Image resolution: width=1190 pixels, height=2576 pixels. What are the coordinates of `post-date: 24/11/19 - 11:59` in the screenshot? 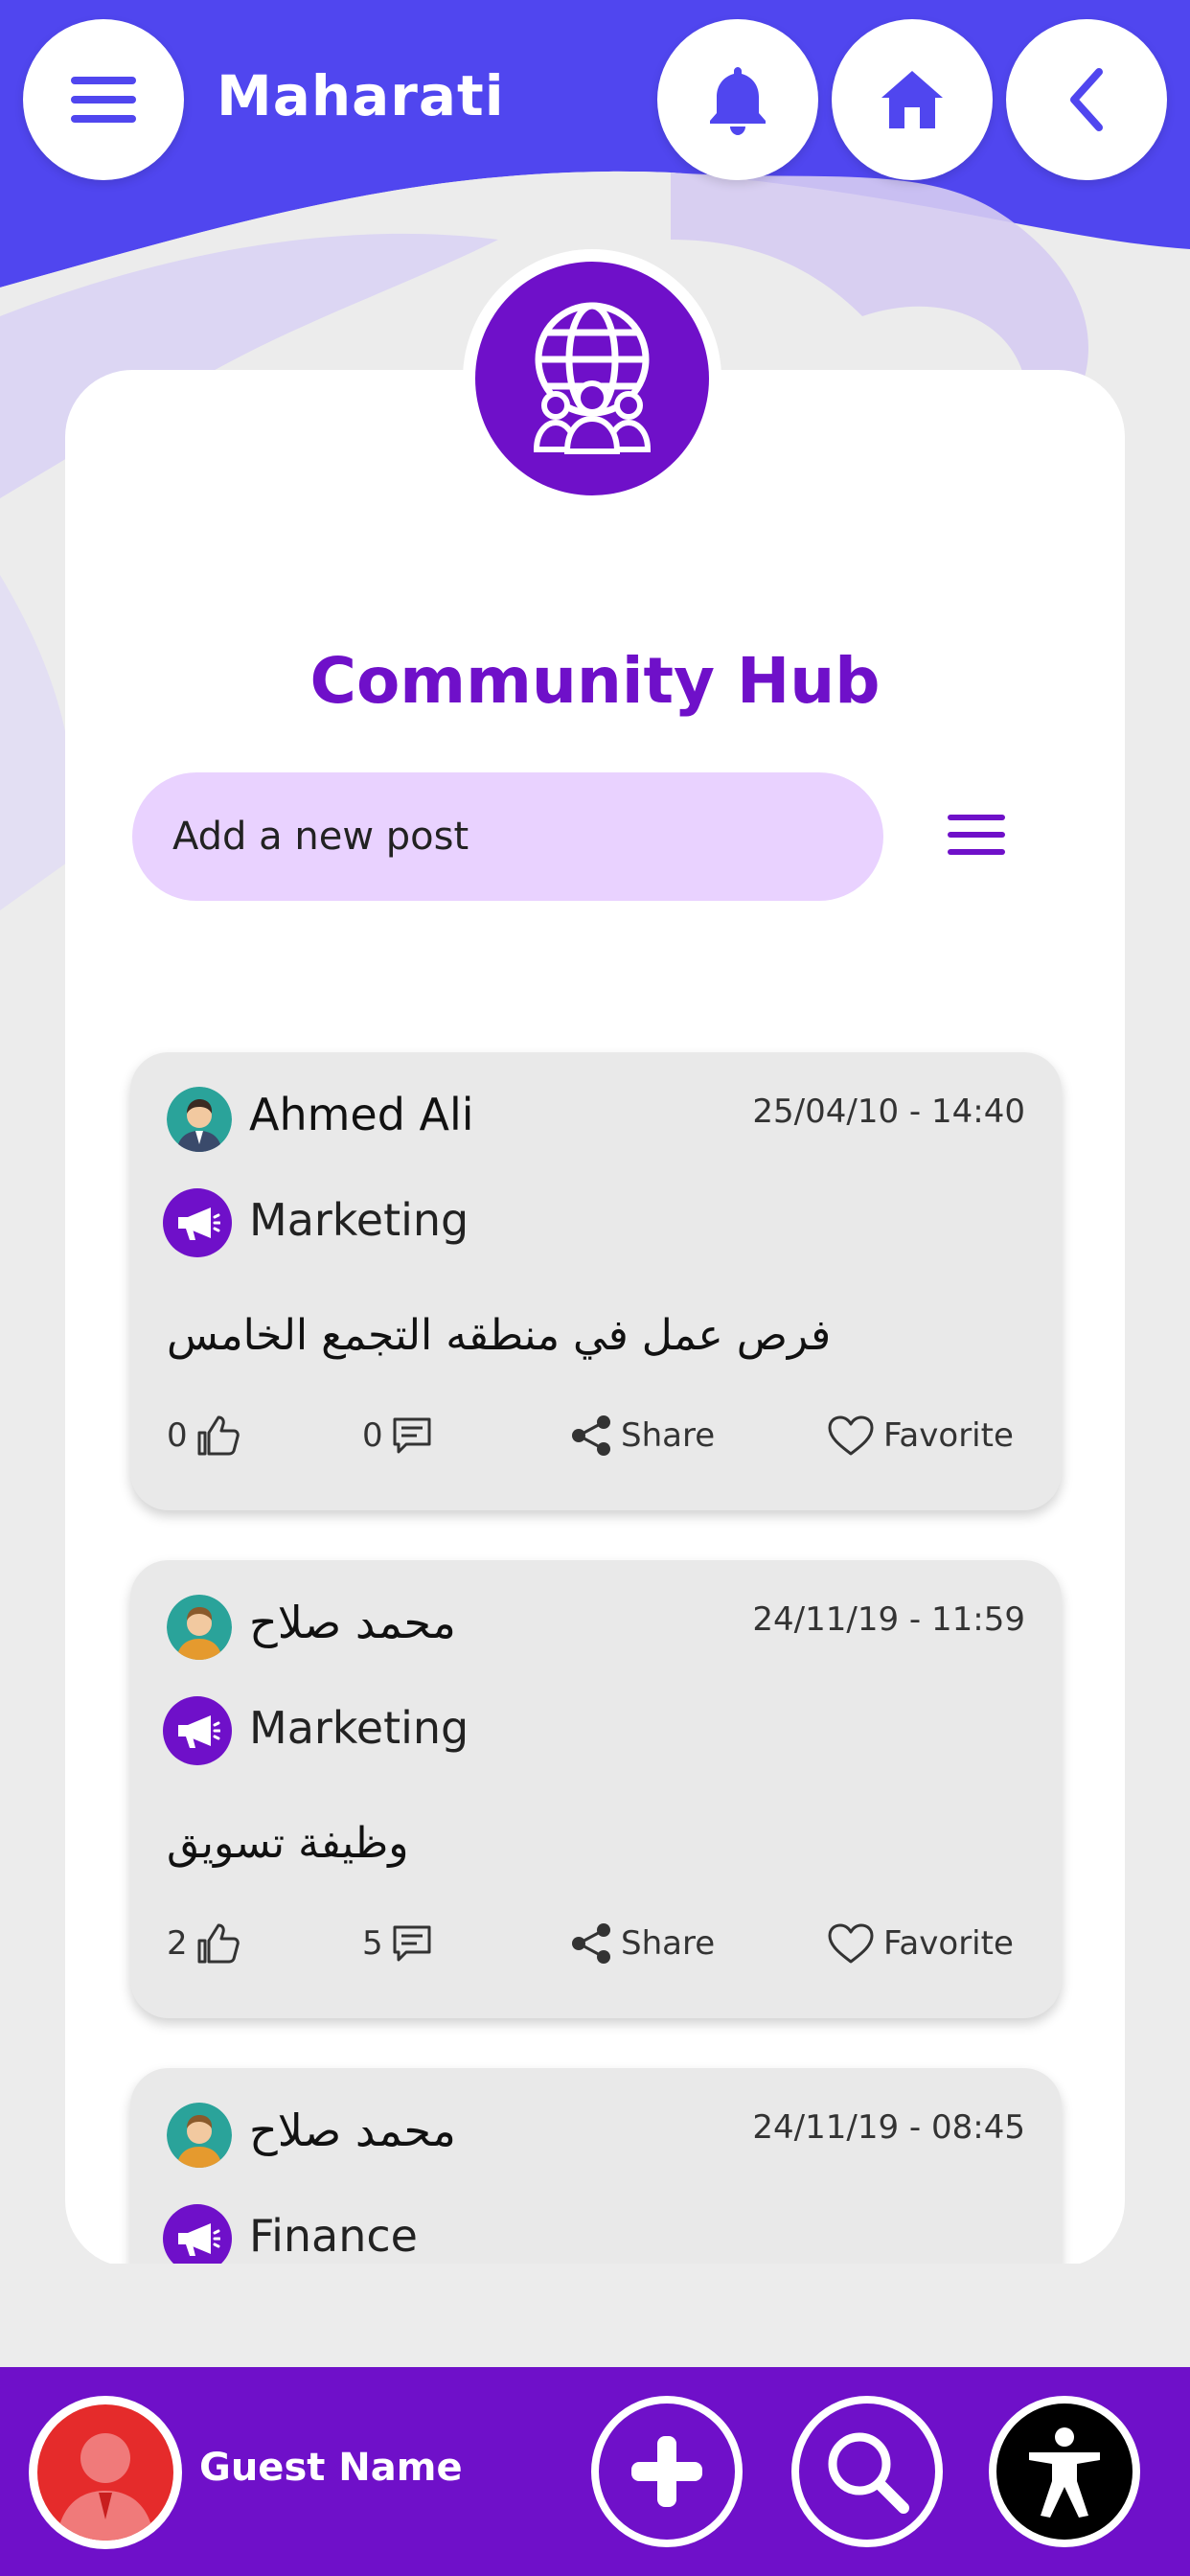 It's located at (889, 1619).